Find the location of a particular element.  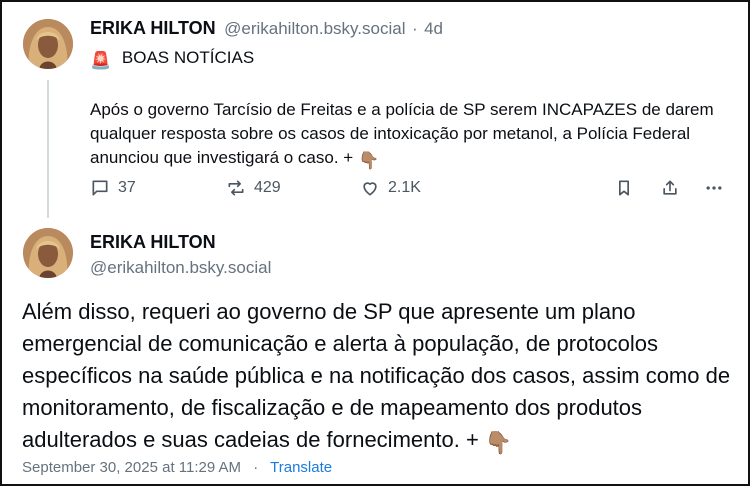

repost-arrows-icon is located at coordinates (236, 188).